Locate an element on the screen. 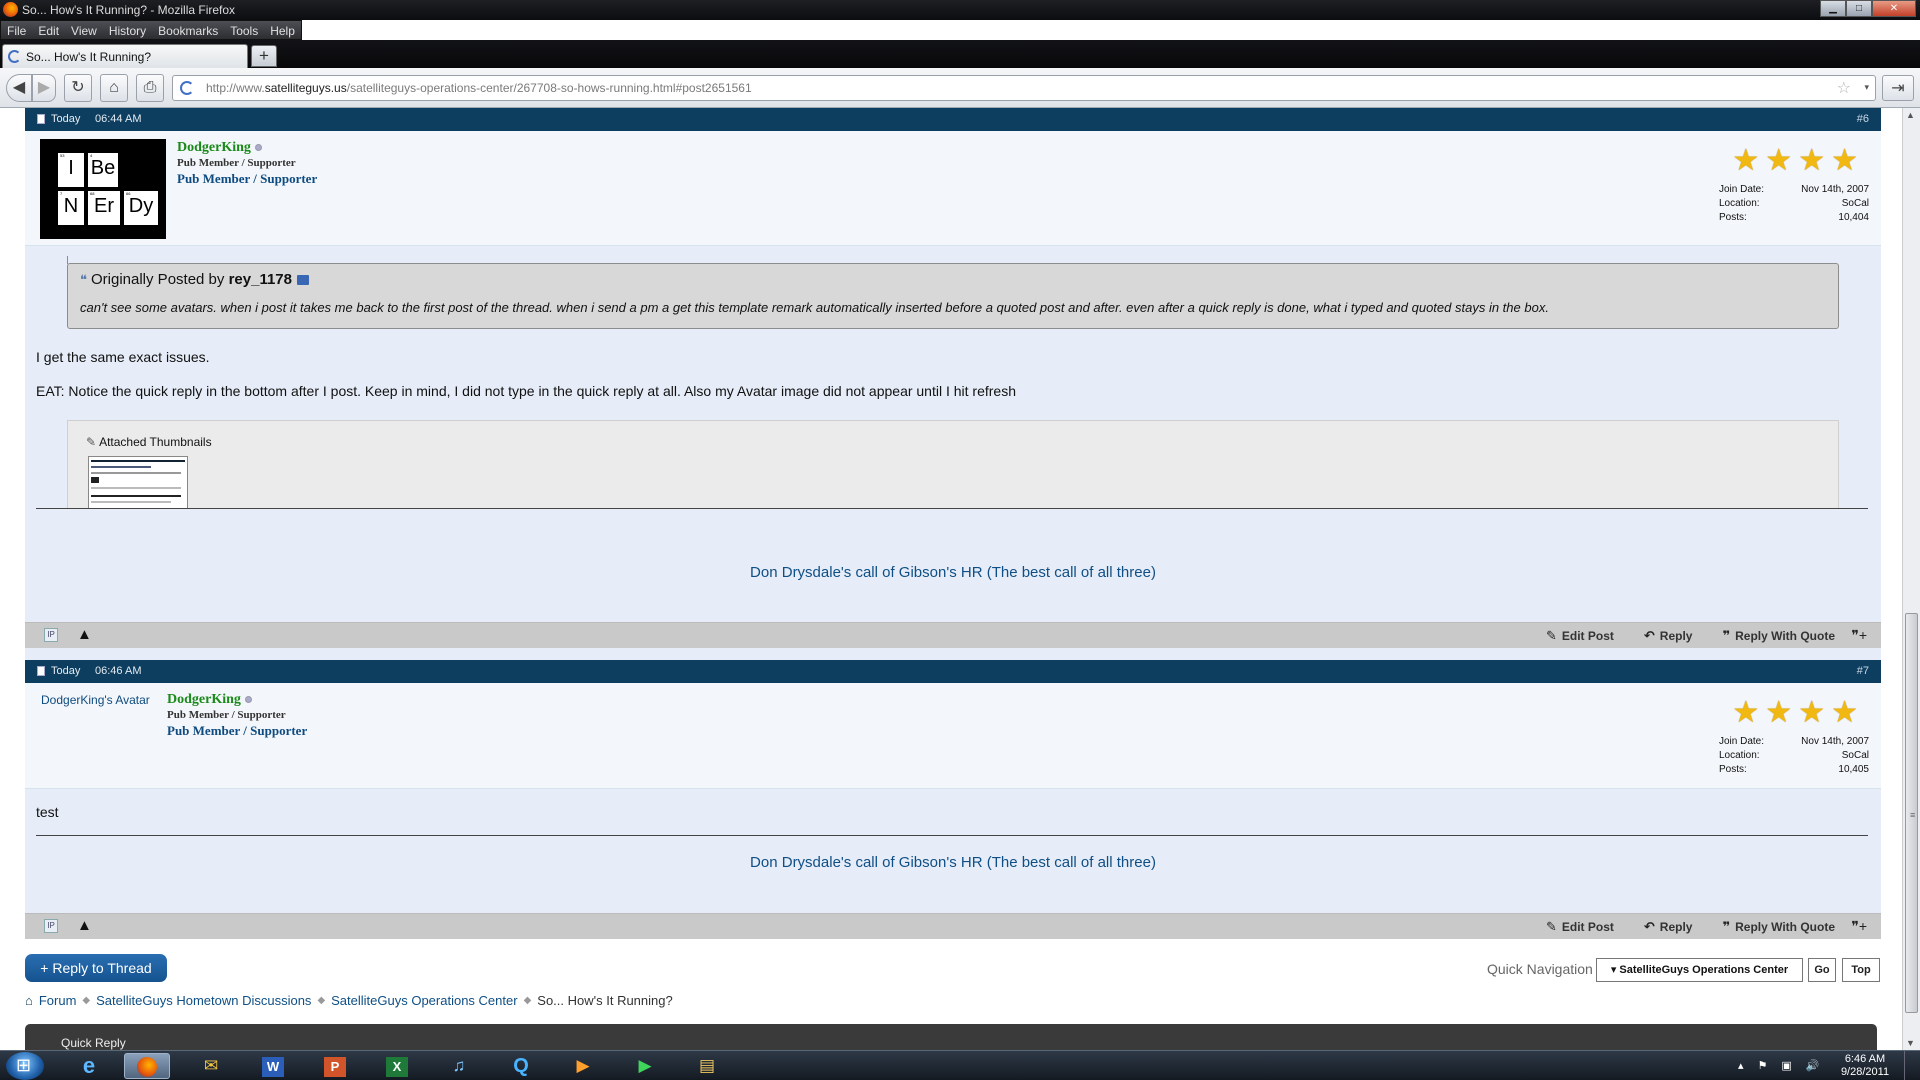 The height and width of the screenshot is (1080, 1920). vertical-scrollbar: ▲ ≡ ▼ is located at coordinates (1911, 579).